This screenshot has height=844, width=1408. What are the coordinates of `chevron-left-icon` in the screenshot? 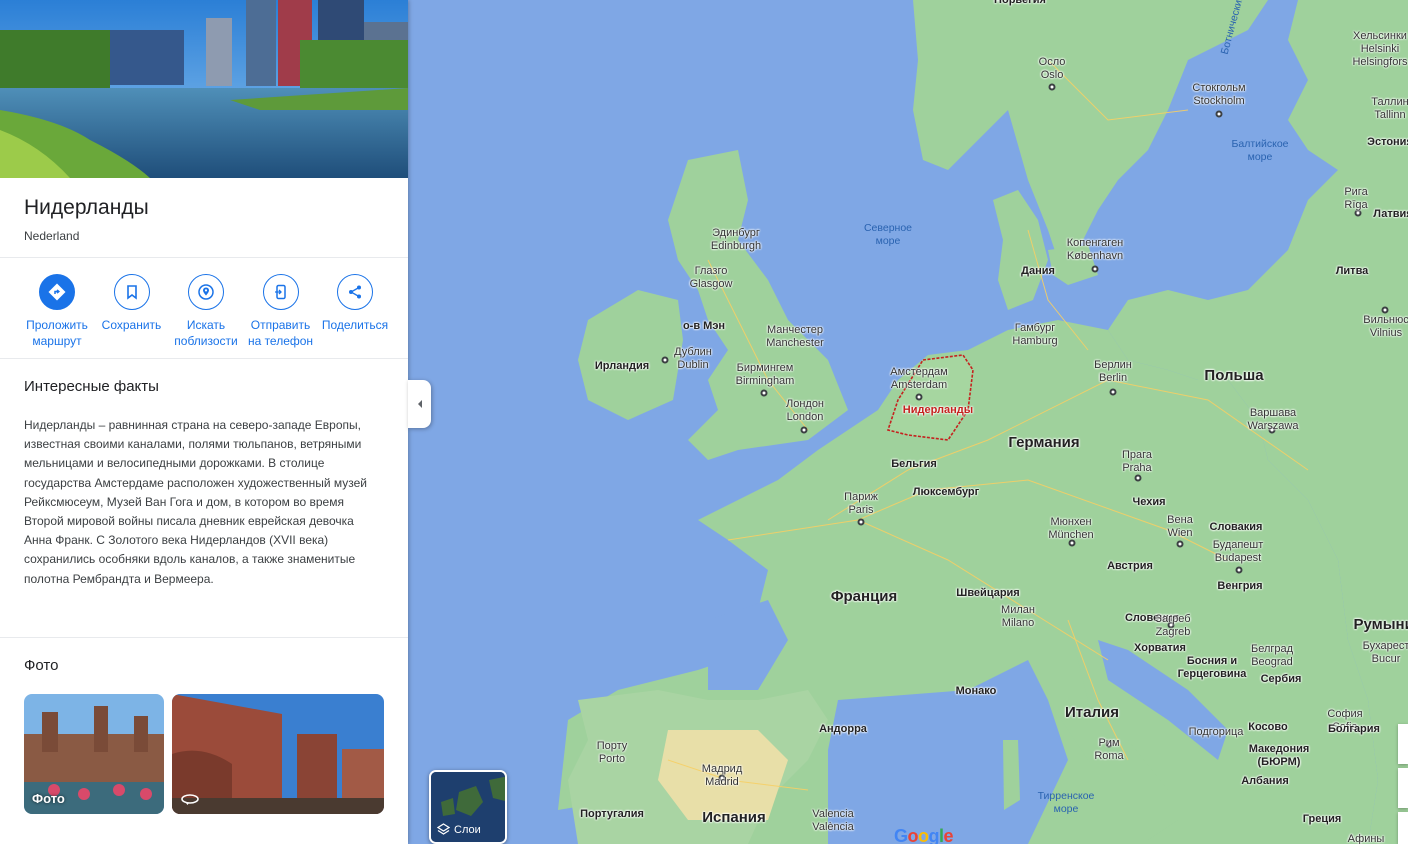 It's located at (419, 404).